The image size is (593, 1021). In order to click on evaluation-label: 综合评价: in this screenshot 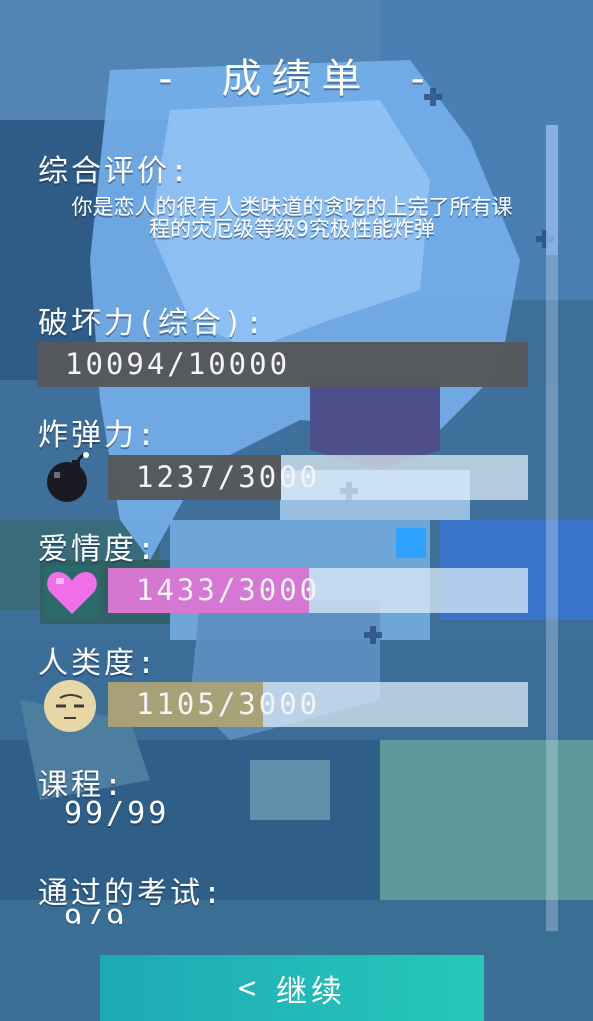, I will do `click(115, 171)`.